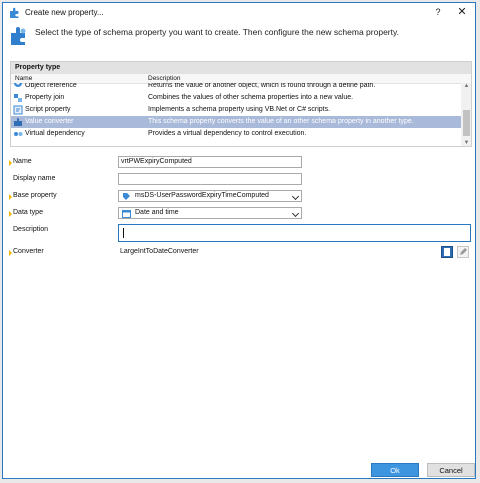 The width and height of the screenshot is (480, 483). What do you see at coordinates (395, 470) in the screenshot?
I see `ok-button: Ok` at bounding box center [395, 470].